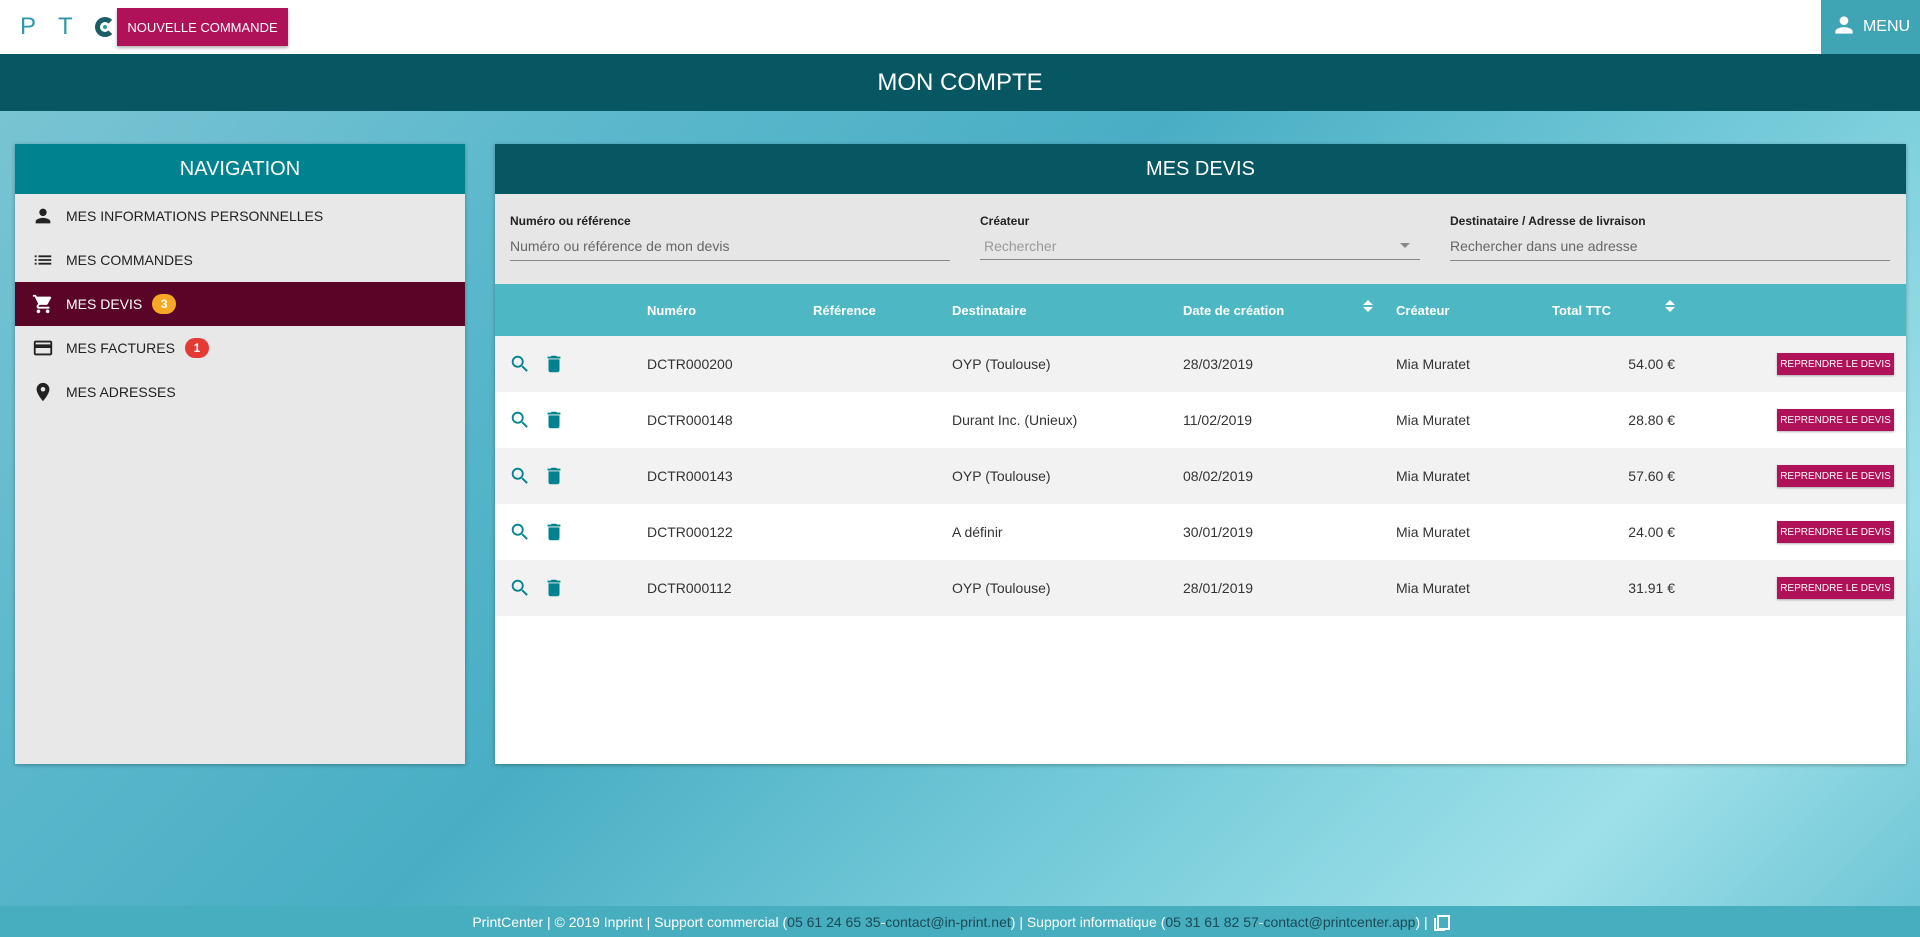  What do you see at coordinates (1651, 364) in the screenshot?
I see `cell-total: 54.00 €` at bounding box center [1651, 364].